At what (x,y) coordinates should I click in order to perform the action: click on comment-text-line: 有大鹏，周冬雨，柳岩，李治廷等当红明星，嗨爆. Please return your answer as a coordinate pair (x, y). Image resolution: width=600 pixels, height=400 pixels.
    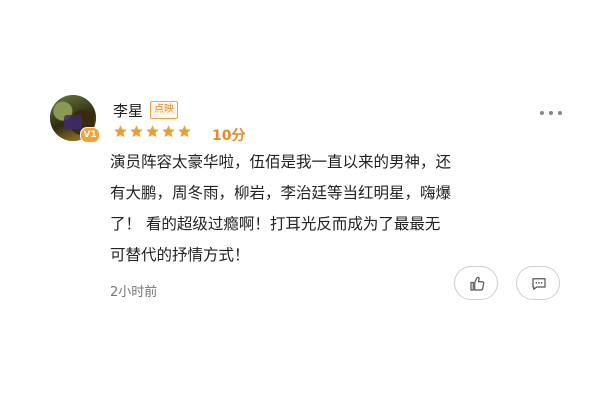
    Looking at the image, I should click on (281, 193).